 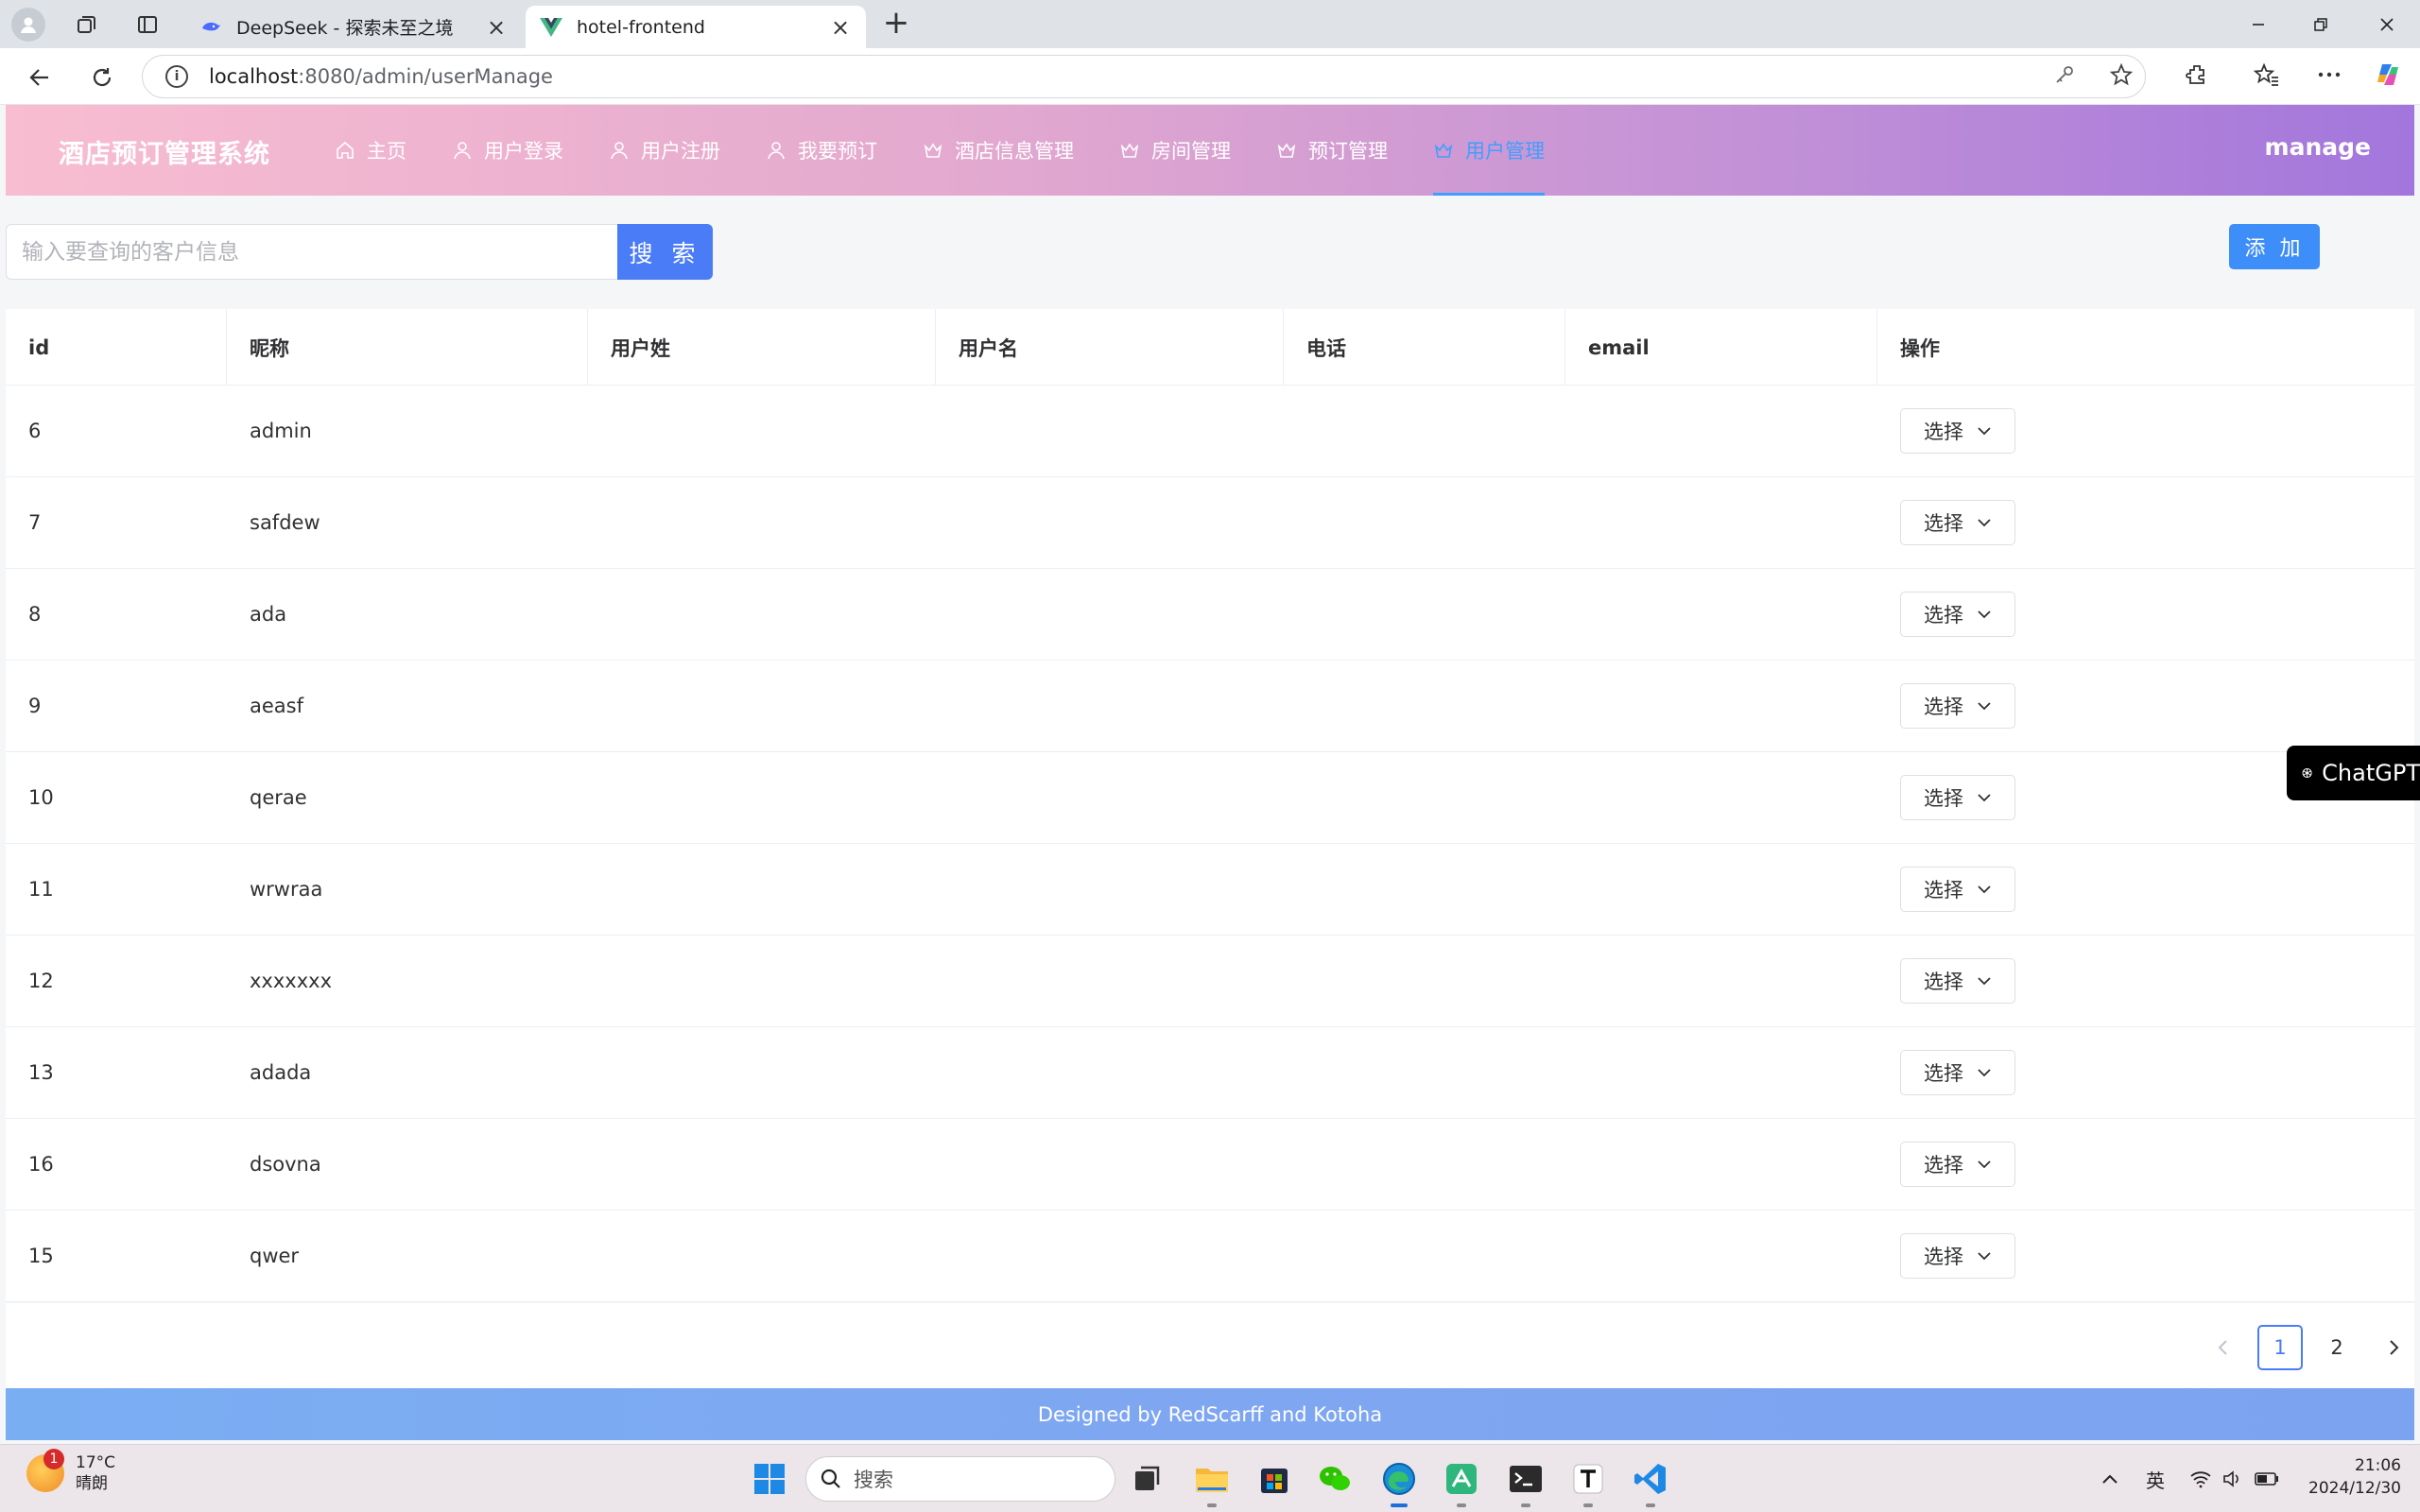 What do you see at coordinates (40, 77) in the screenshot?
I see `back-button` at bounding box center [40, 77].